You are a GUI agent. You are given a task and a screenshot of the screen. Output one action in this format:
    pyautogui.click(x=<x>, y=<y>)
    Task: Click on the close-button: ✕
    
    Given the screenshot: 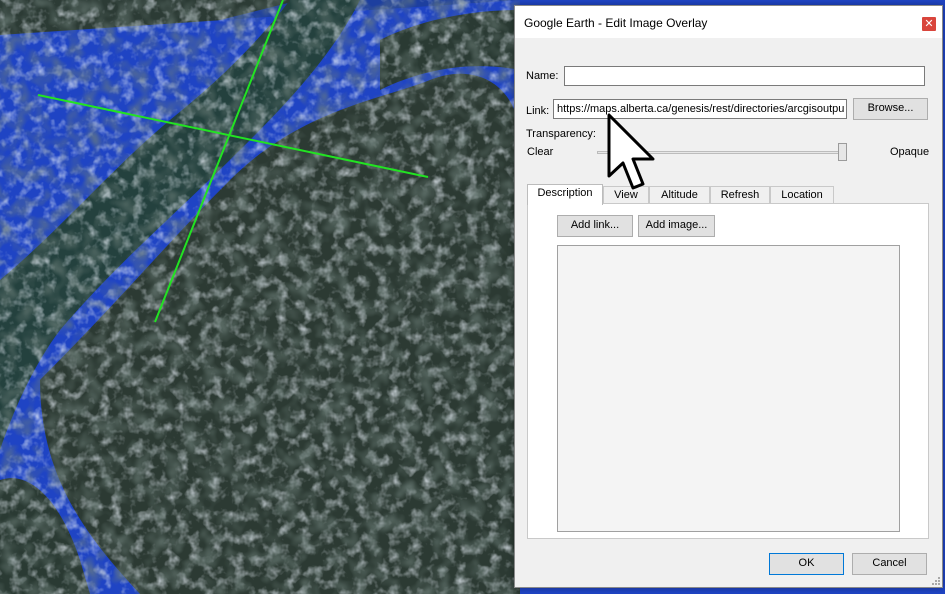 What is the action you would take?
    pyautogui.click(x=929, y=24)
    